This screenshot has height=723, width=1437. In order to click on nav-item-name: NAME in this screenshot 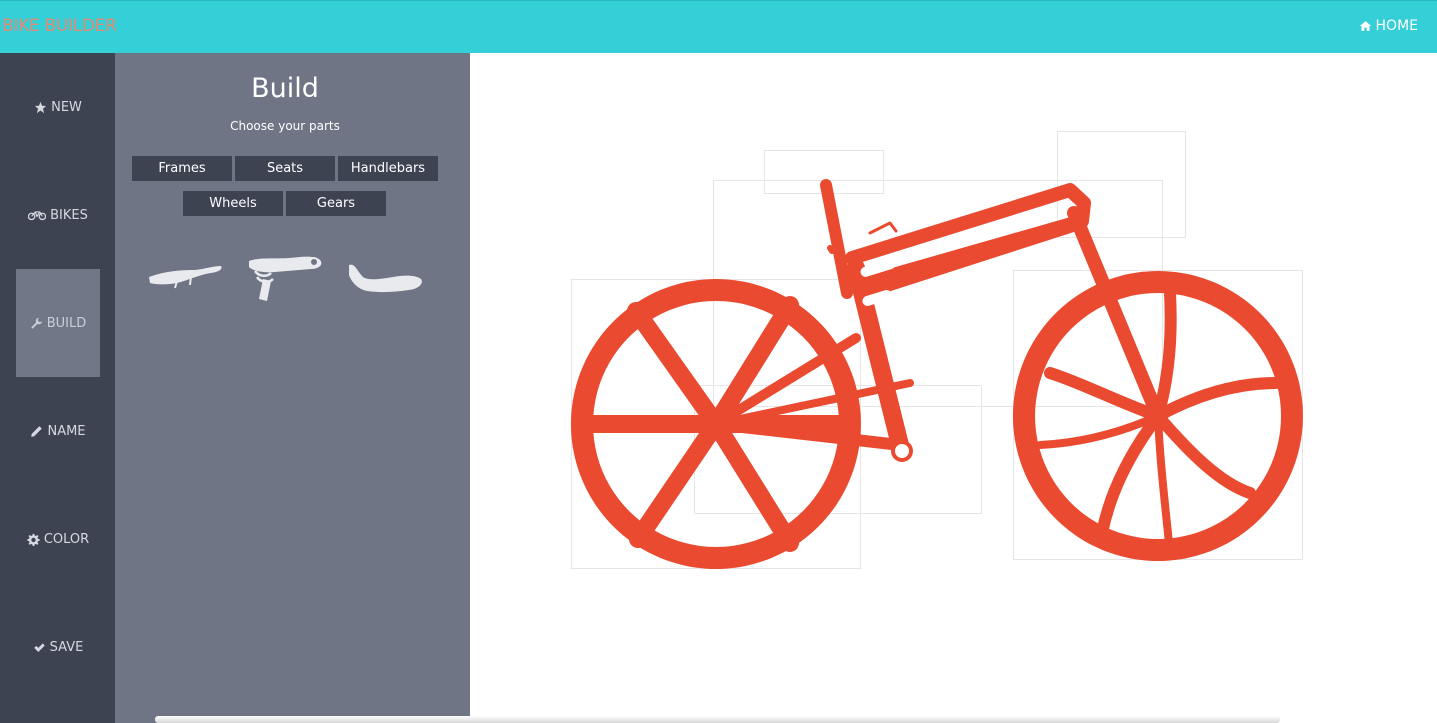, I will do `click(58, 431)`.